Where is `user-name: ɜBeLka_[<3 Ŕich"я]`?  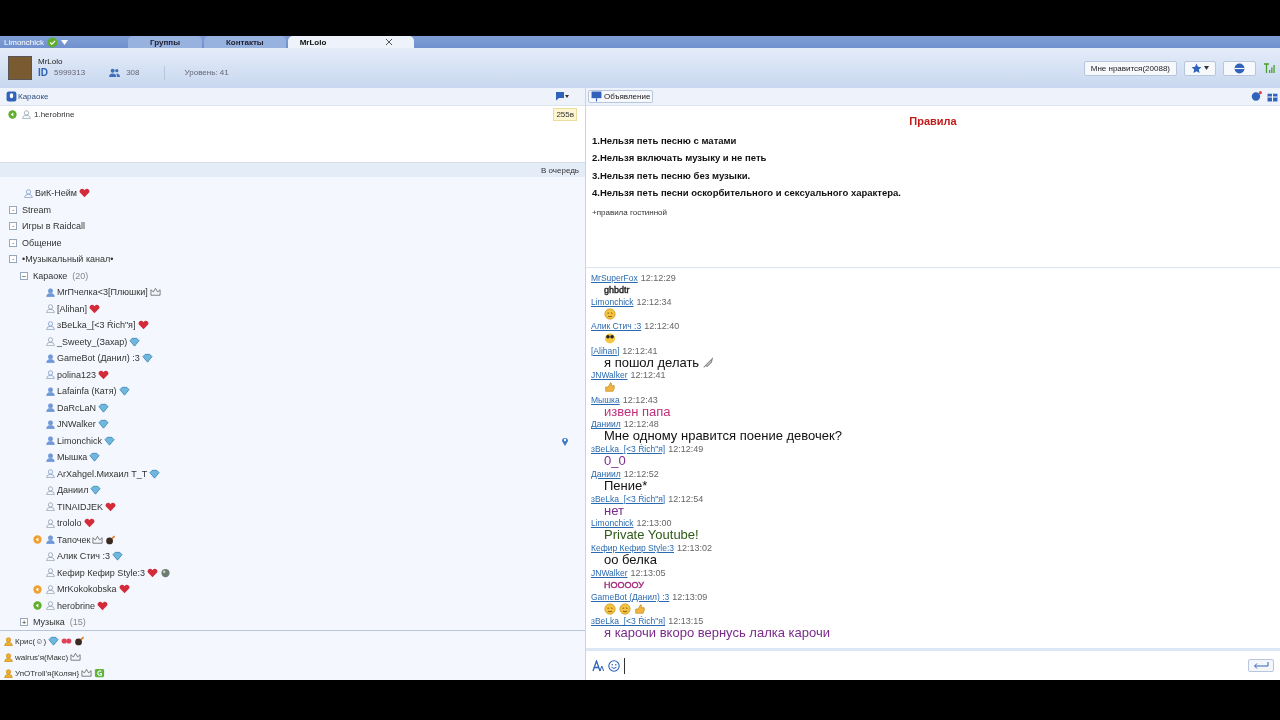 user-name: ɜBeLka_[<3 Ŕich"я] is located at coordinates (96, 325).